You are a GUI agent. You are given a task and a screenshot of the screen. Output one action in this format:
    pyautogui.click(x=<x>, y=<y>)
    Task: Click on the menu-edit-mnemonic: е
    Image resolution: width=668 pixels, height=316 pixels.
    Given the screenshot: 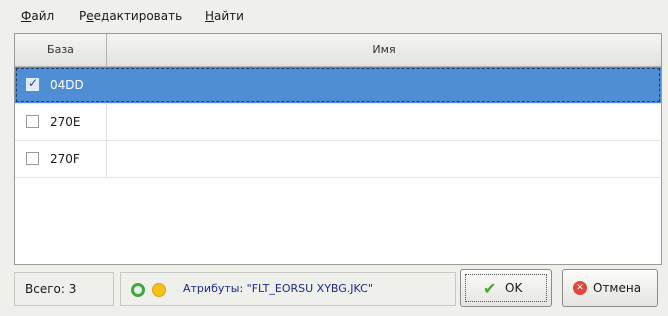 What is the action you would take?
    pyautogui.click(x=90, y=16)
    